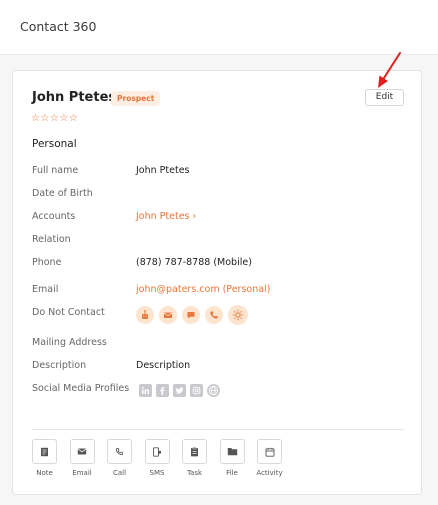 The width and height of the screenshot is (438, 505). Describe the element at coordinates (69, 342) in the screenshot. I see `mailing-address-label: Mailing Address` at that location.